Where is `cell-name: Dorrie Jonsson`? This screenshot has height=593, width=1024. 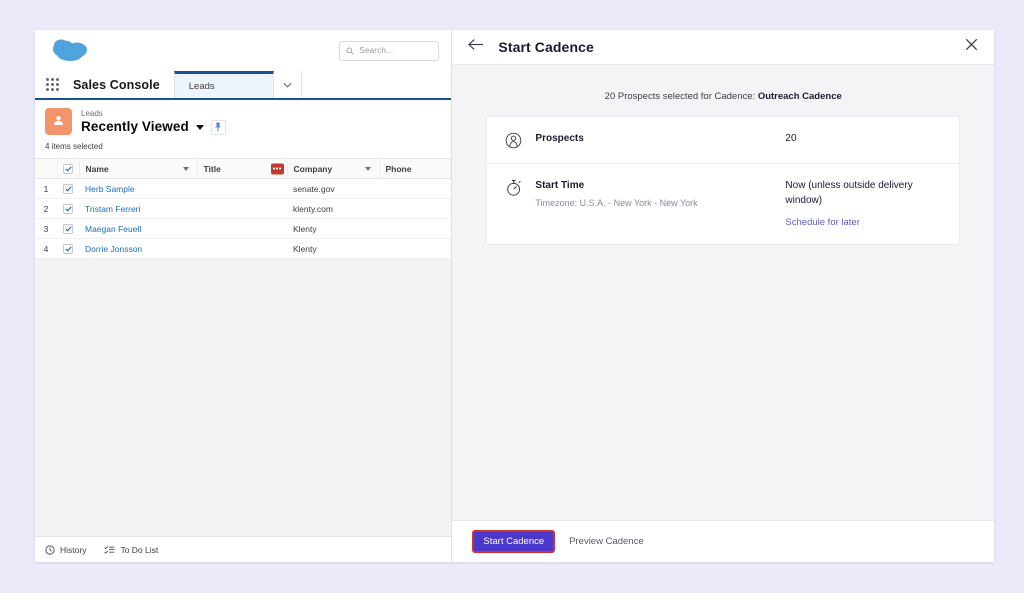
cell-name: Dorrie Jonsson is located at coordinates (138, 248).